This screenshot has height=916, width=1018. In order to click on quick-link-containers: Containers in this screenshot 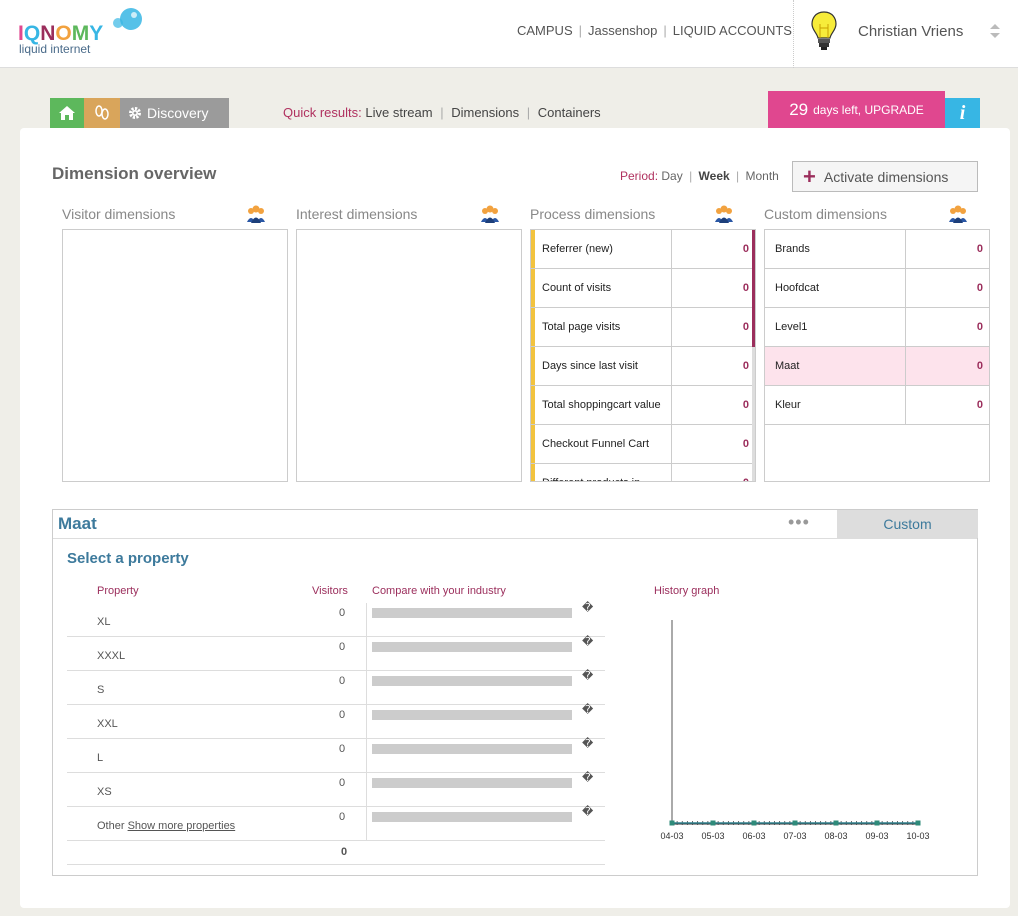, I will do `click(569, 112)`.